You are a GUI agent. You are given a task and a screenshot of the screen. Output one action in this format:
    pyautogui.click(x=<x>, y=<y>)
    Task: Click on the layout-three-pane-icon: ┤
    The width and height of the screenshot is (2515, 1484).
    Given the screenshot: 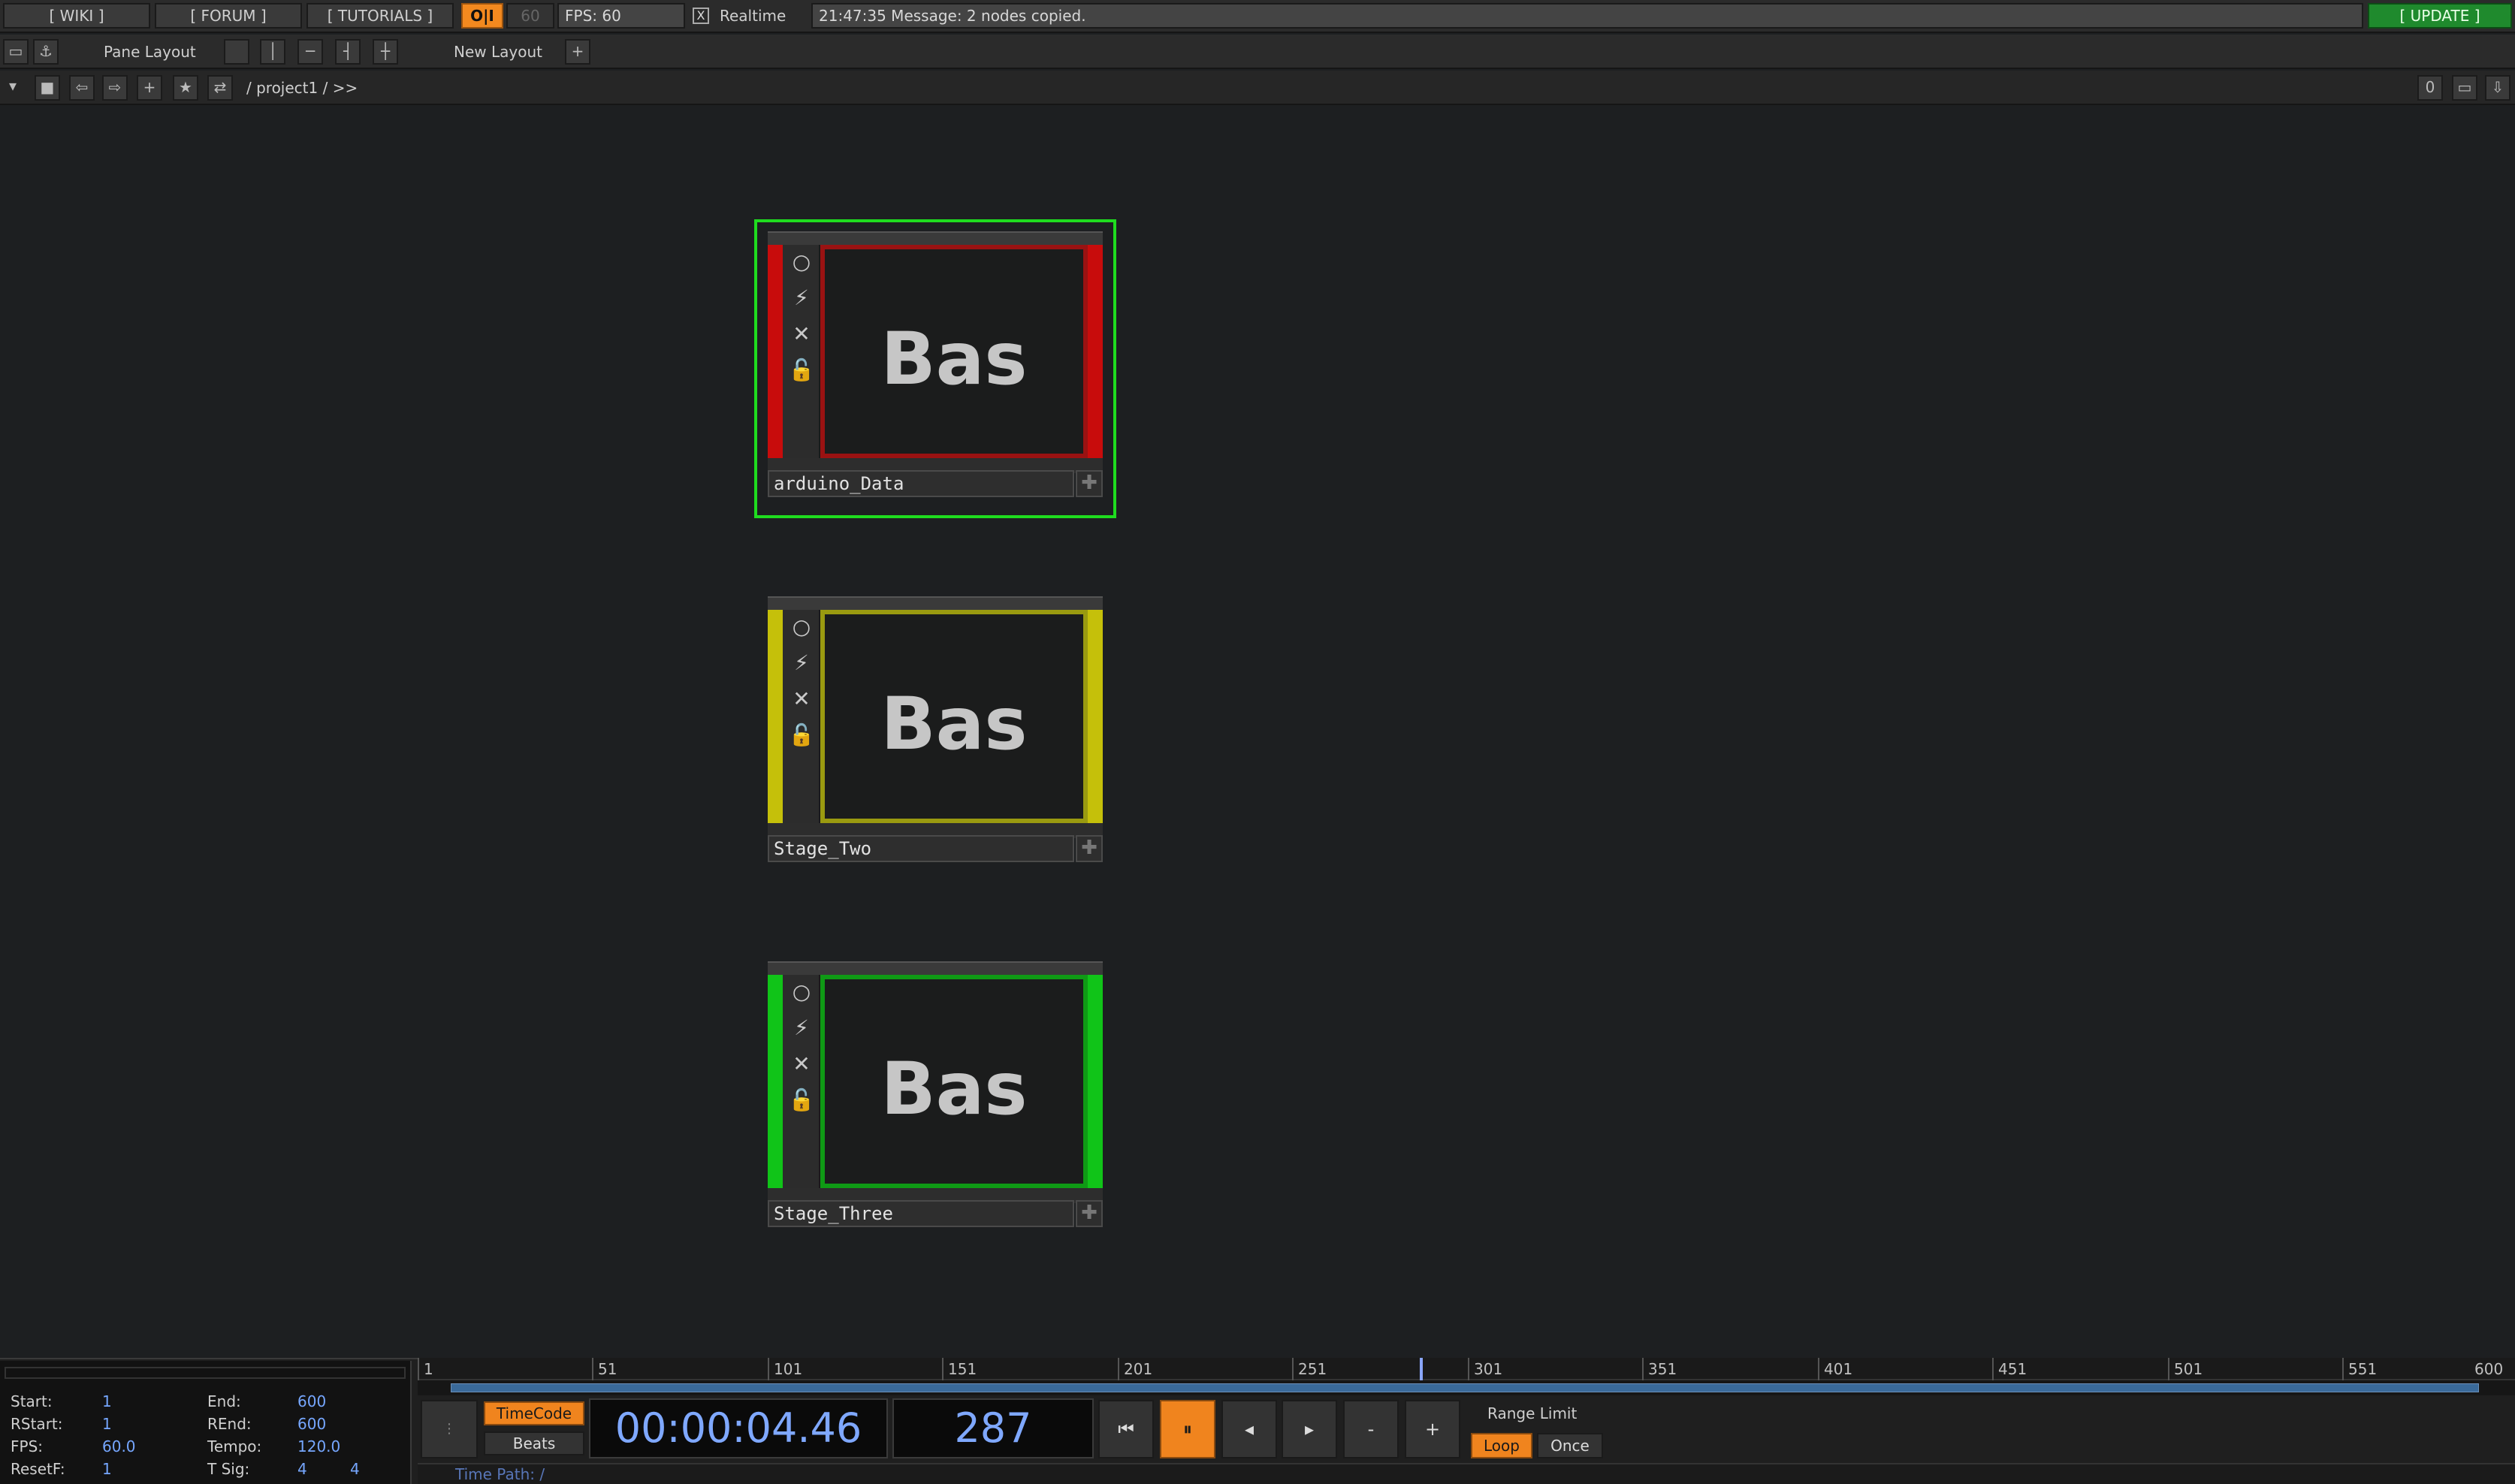 What is the action you would take?
    pyautogui.click(x=348, y=52)
    